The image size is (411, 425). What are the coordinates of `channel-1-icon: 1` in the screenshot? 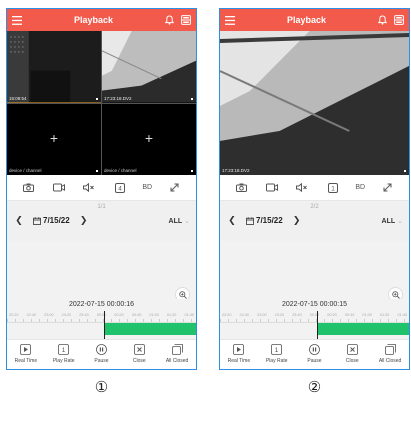 It's located at (333, 188).